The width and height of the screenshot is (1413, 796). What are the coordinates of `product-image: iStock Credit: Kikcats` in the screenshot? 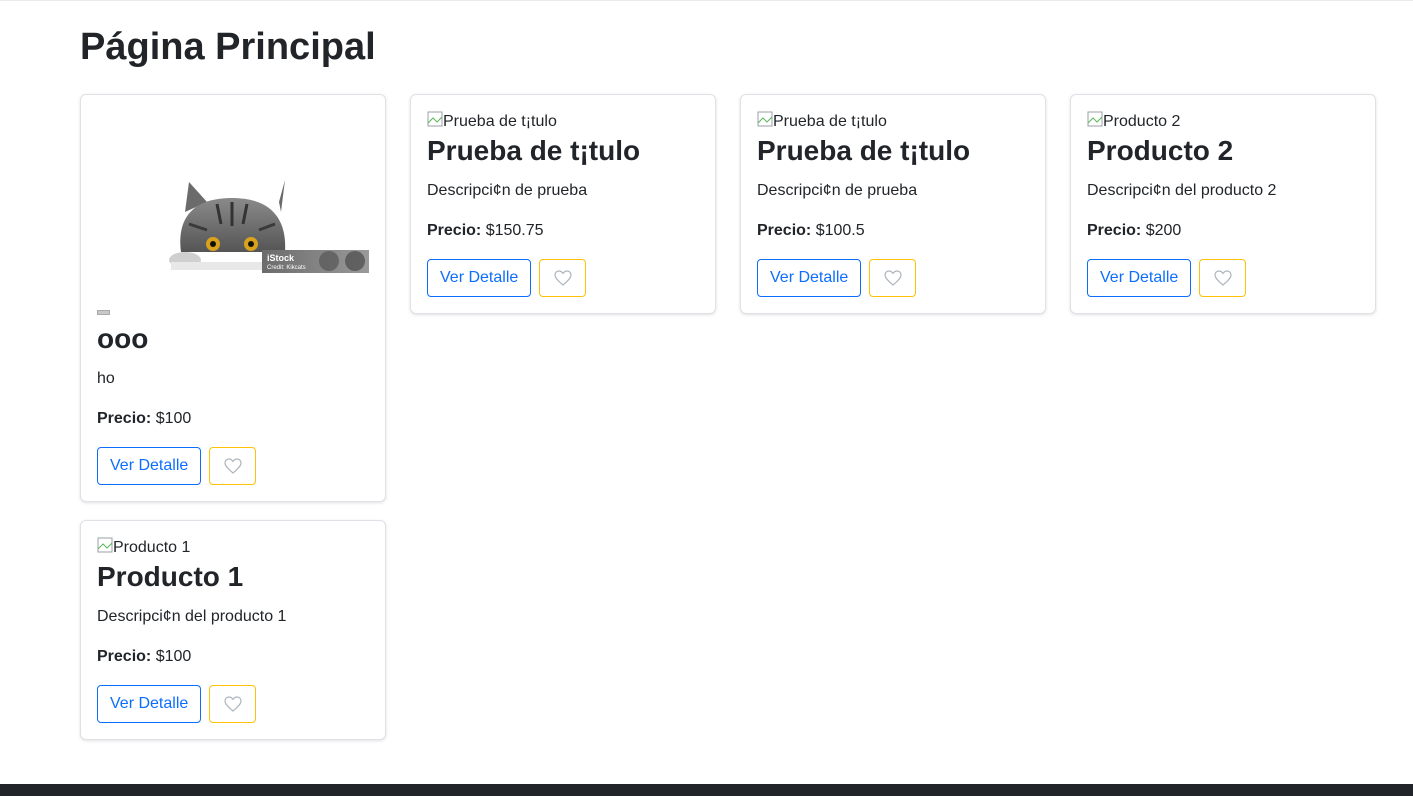 It's located at (233, 207).